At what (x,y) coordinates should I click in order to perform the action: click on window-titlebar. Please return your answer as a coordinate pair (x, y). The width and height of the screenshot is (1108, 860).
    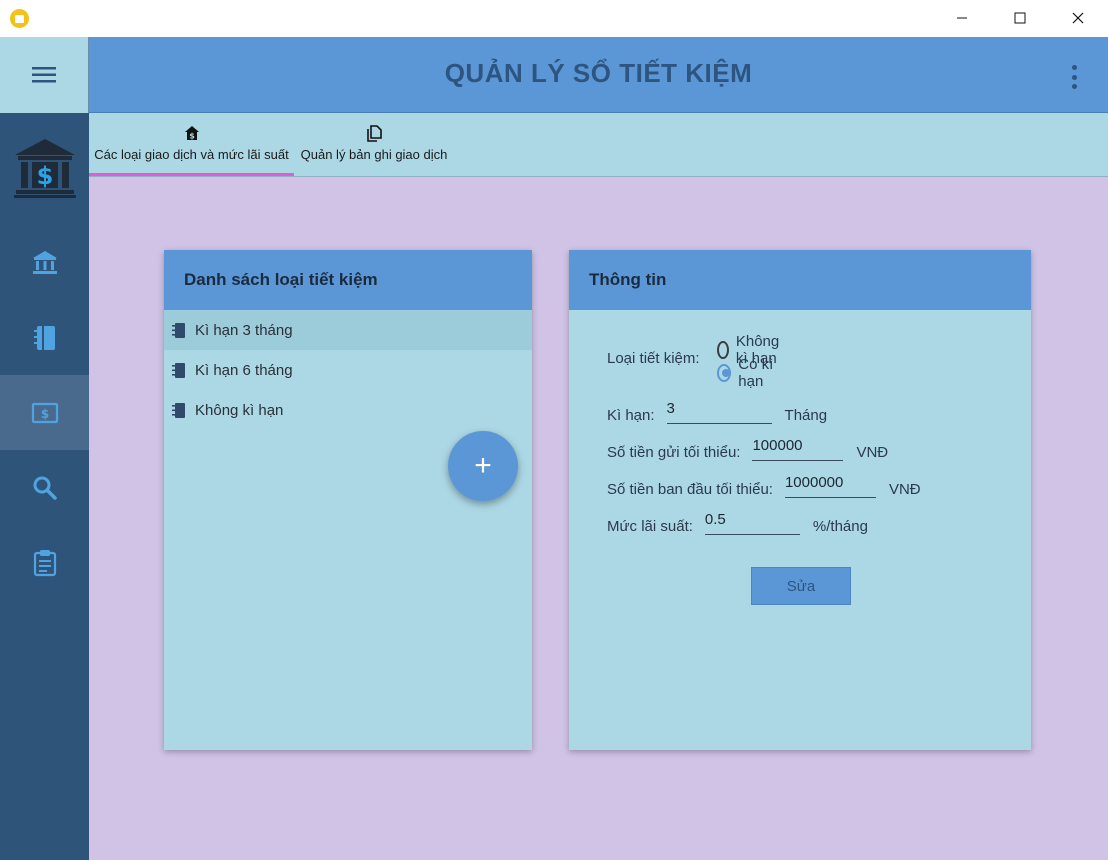
    Looking at the image, I should click on (554, 18).